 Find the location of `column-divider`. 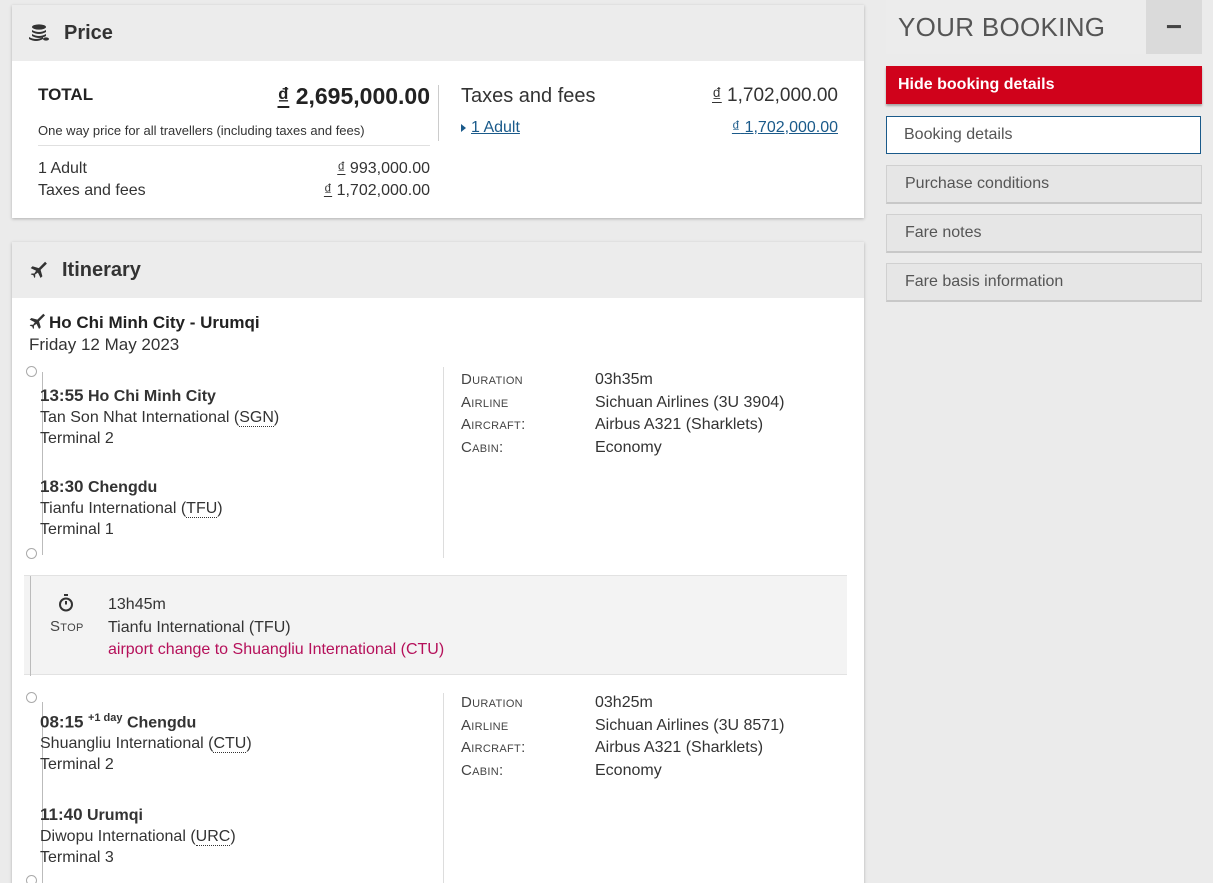

column-divider is located at coordinates (438, 113).